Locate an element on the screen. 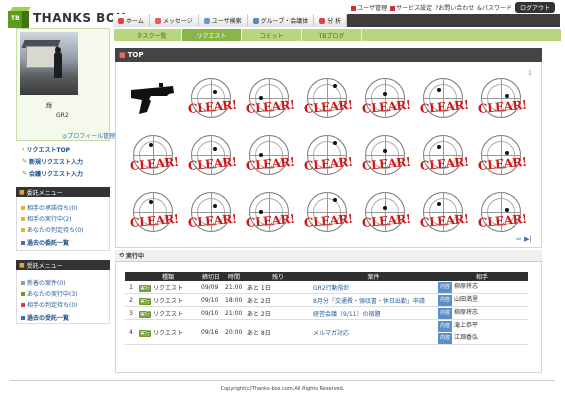 This screenshot has width=565, height=400. logout-button: ログアウト is located at coordinates (534, 7).